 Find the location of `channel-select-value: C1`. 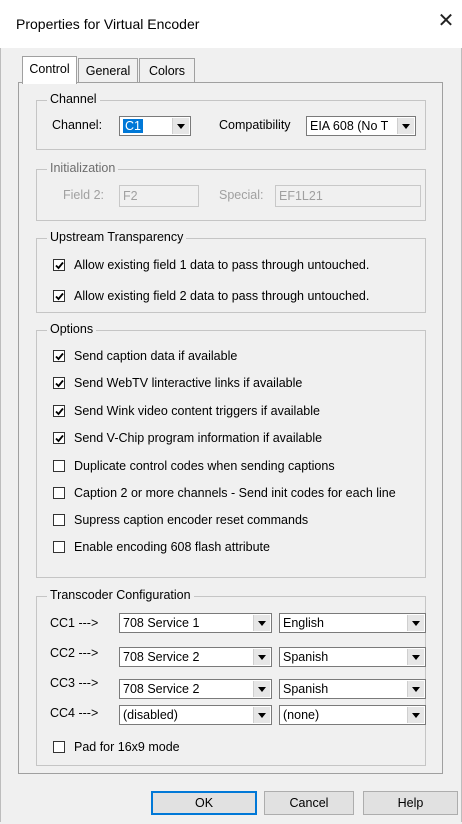

channel-select-value: C1 is located at coordinates (133, 126).